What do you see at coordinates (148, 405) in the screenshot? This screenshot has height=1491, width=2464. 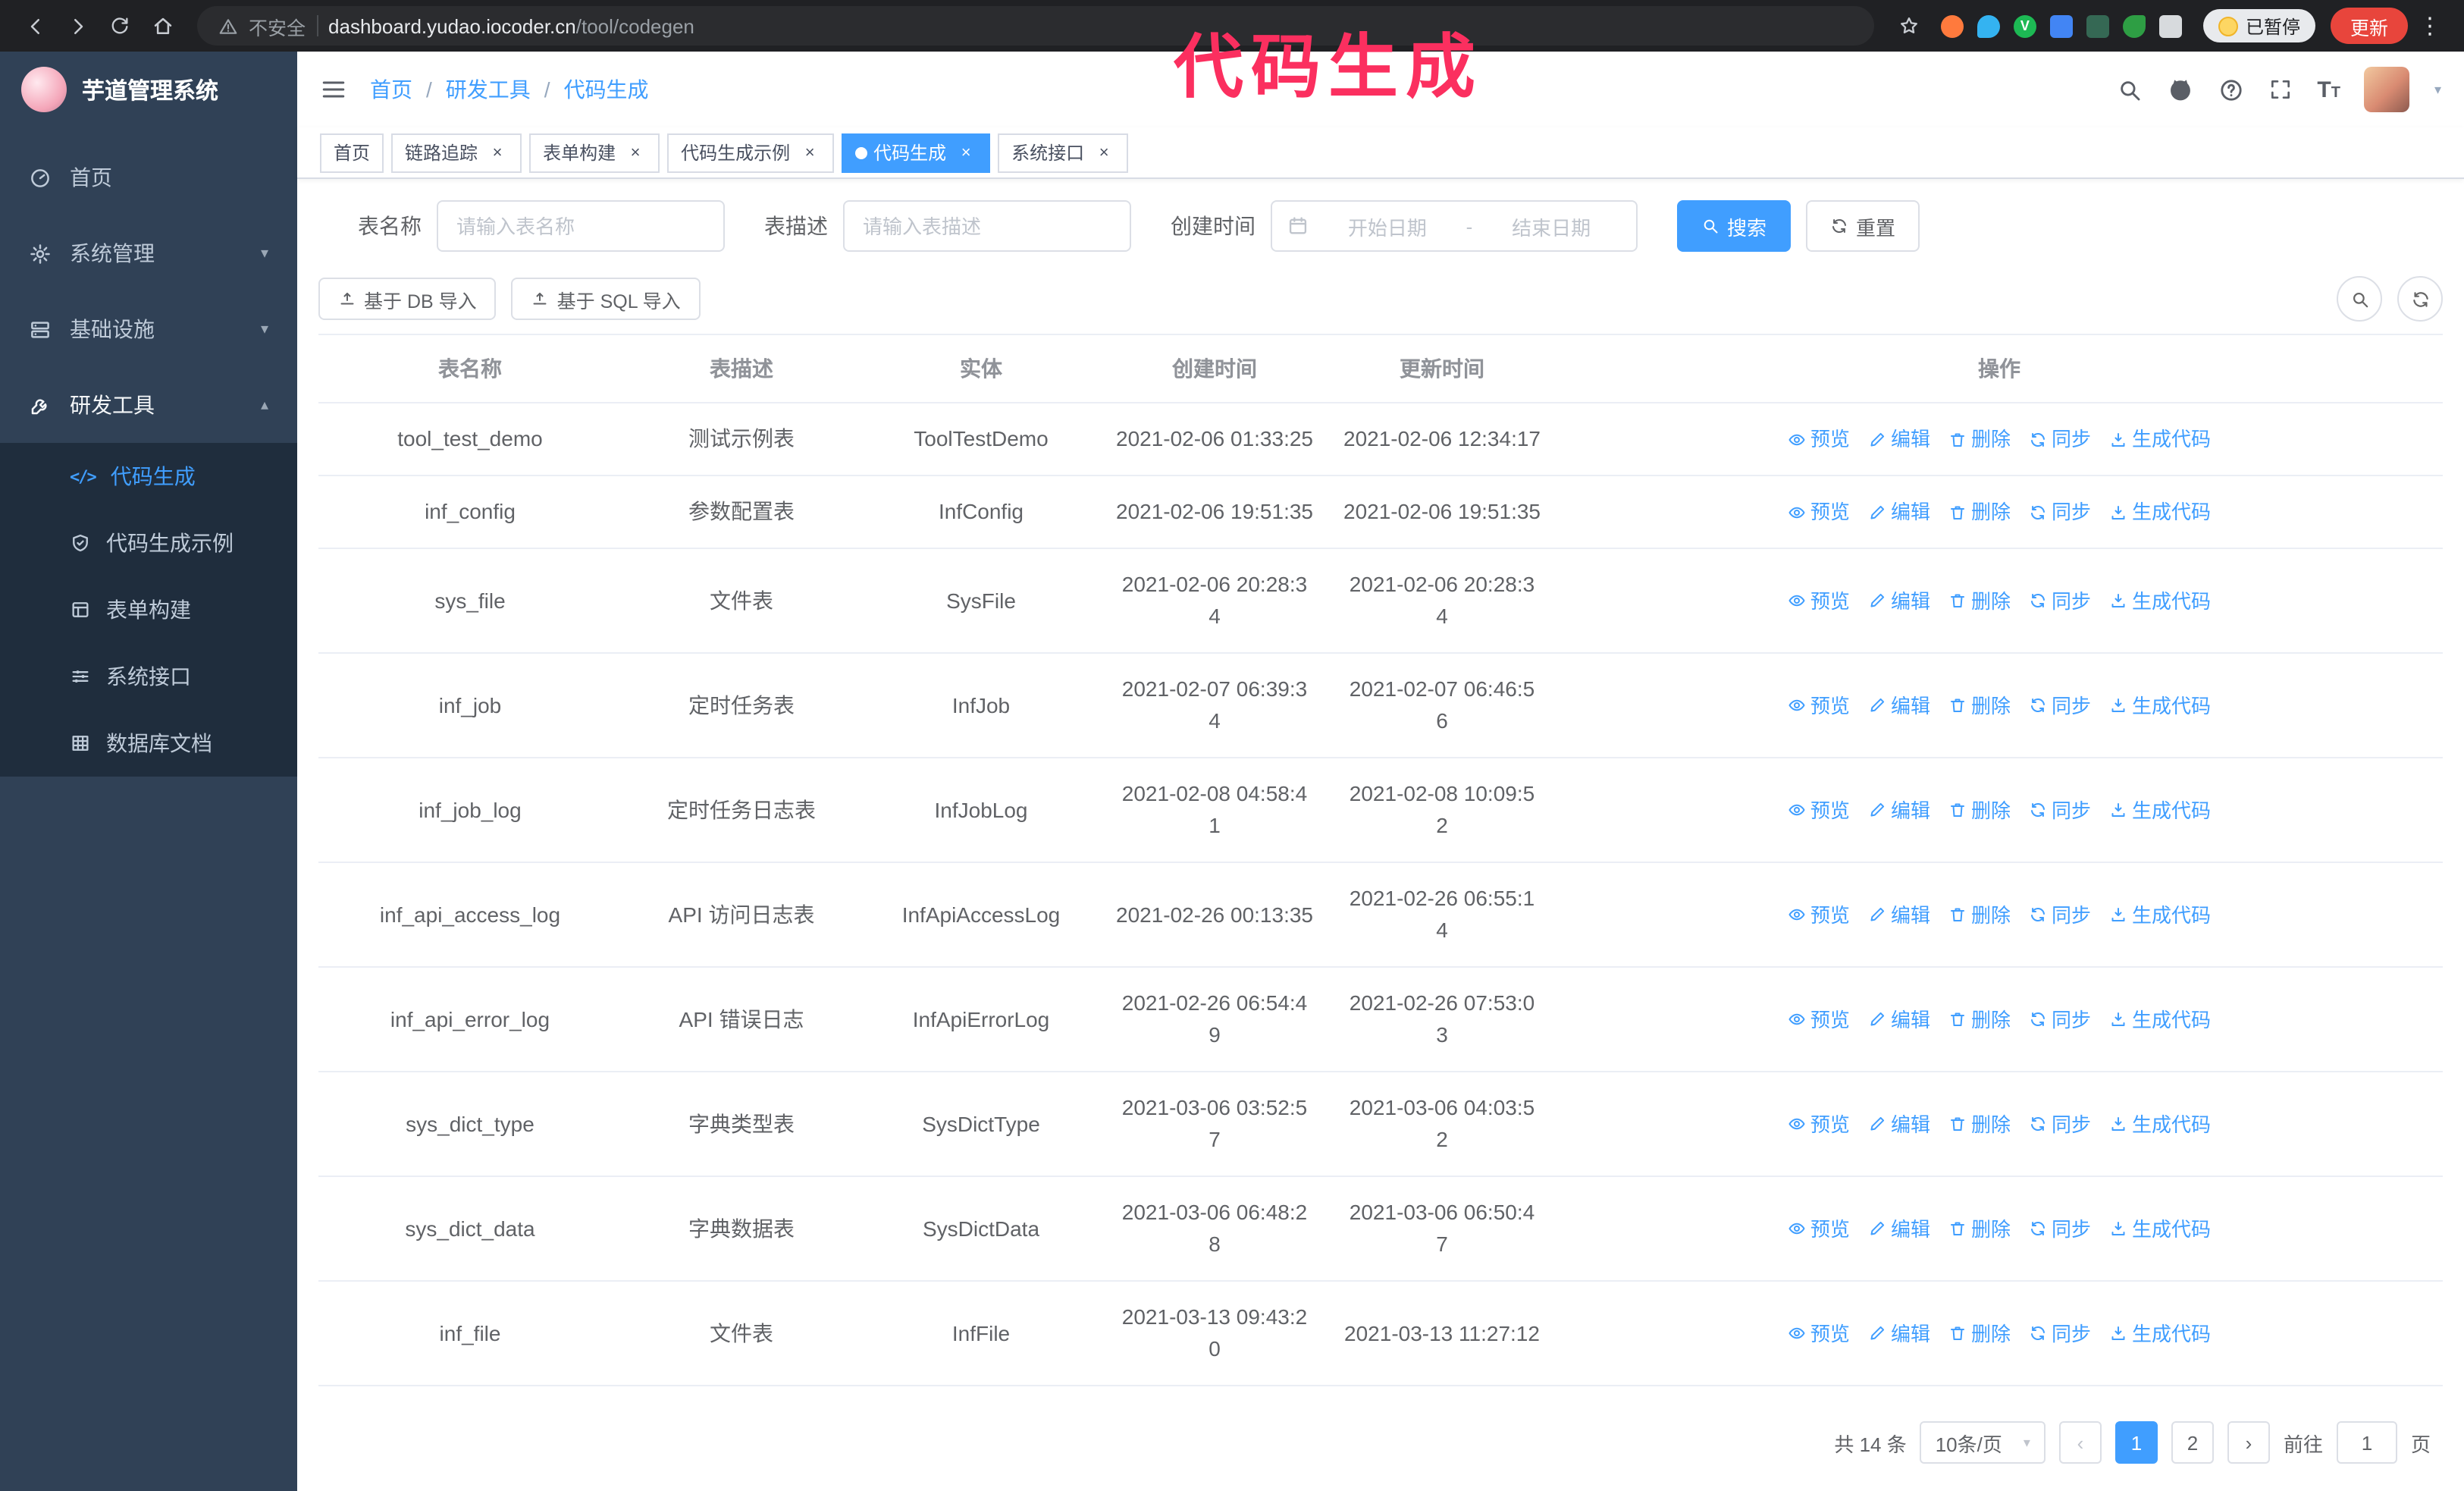 I see `sidebar-item-dev-tools: 研发工具 ▴` at bounding box center [148, 405].